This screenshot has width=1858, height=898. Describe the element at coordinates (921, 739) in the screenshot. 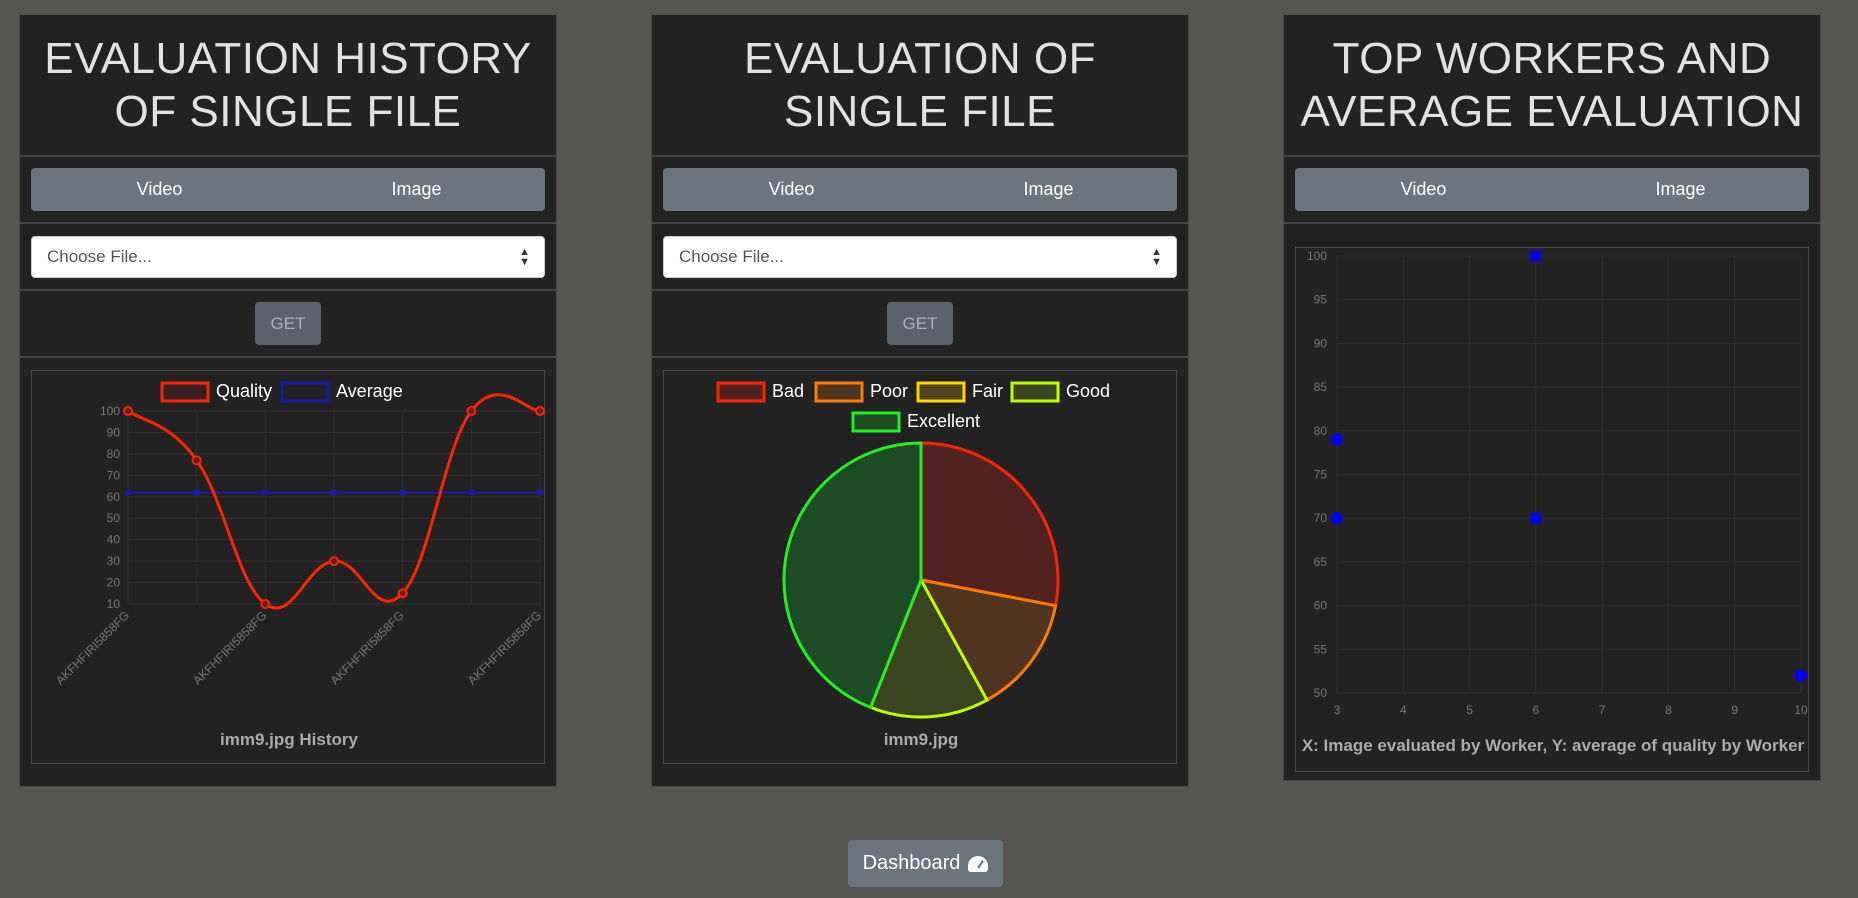

I see `chart-title: imm9.jpg` at that location.